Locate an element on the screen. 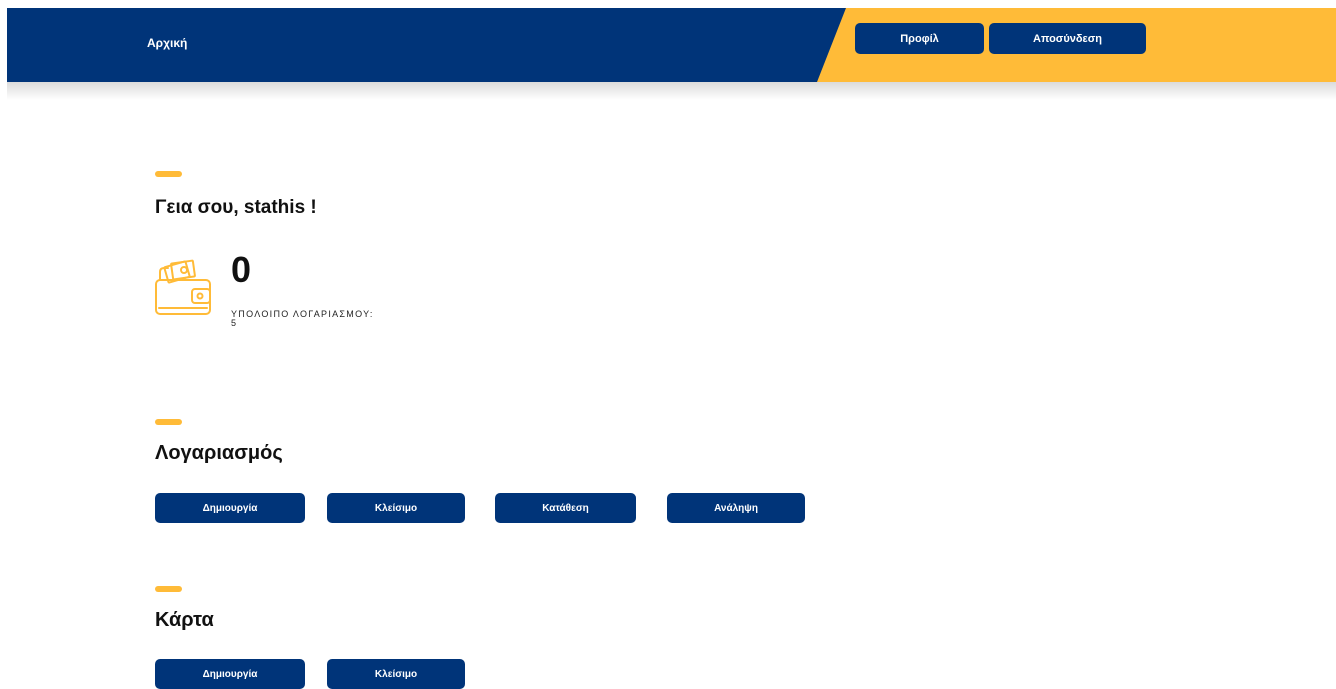 The height and width of the screenshot is (689, 1336). wallet-icon is located at coordinates (183, 287).